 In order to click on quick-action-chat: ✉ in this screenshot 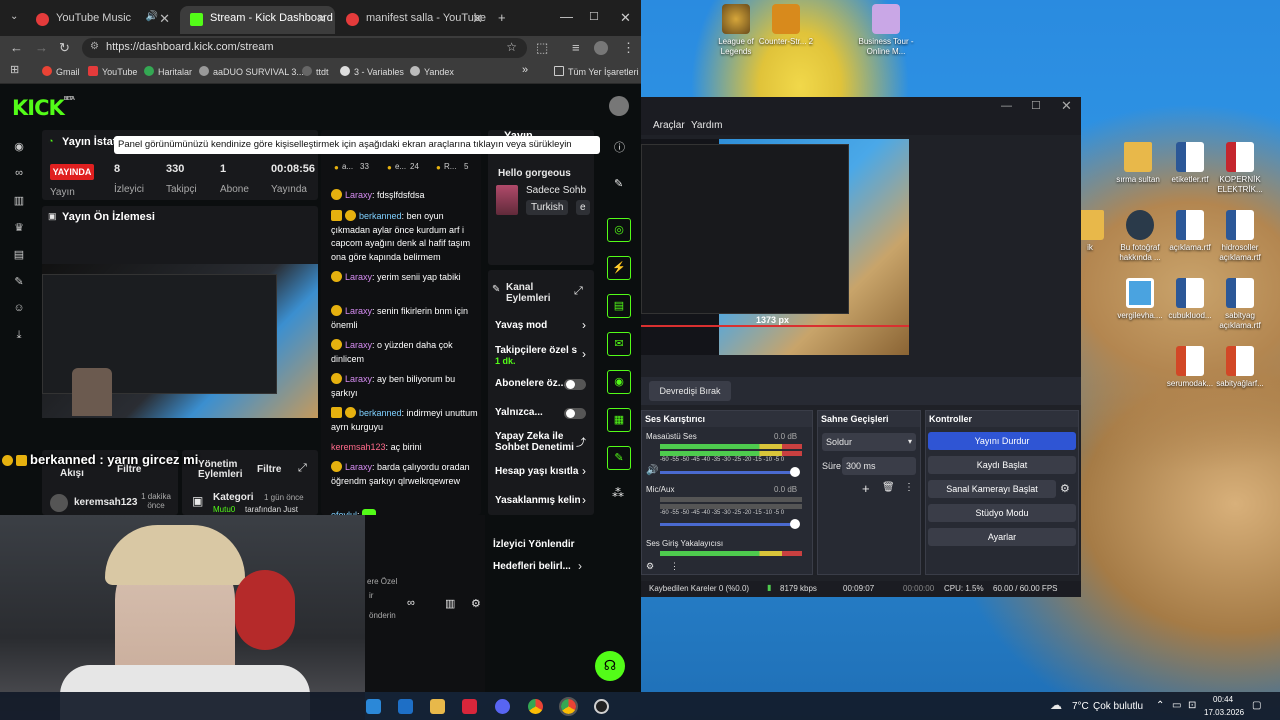, I will do `click(619, 344)`.